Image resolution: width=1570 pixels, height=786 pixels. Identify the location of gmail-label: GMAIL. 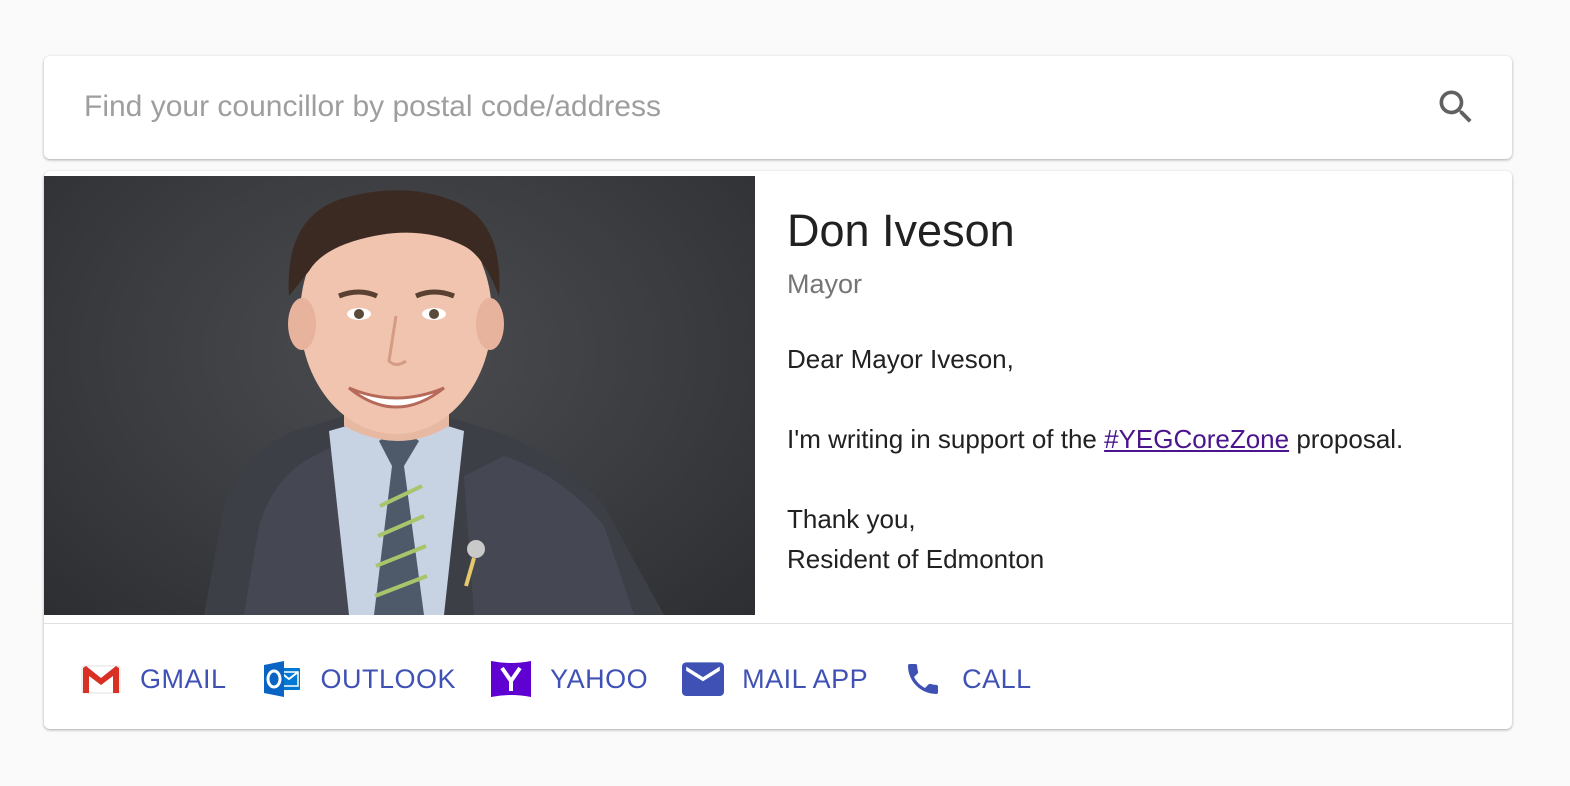
(183, 678).